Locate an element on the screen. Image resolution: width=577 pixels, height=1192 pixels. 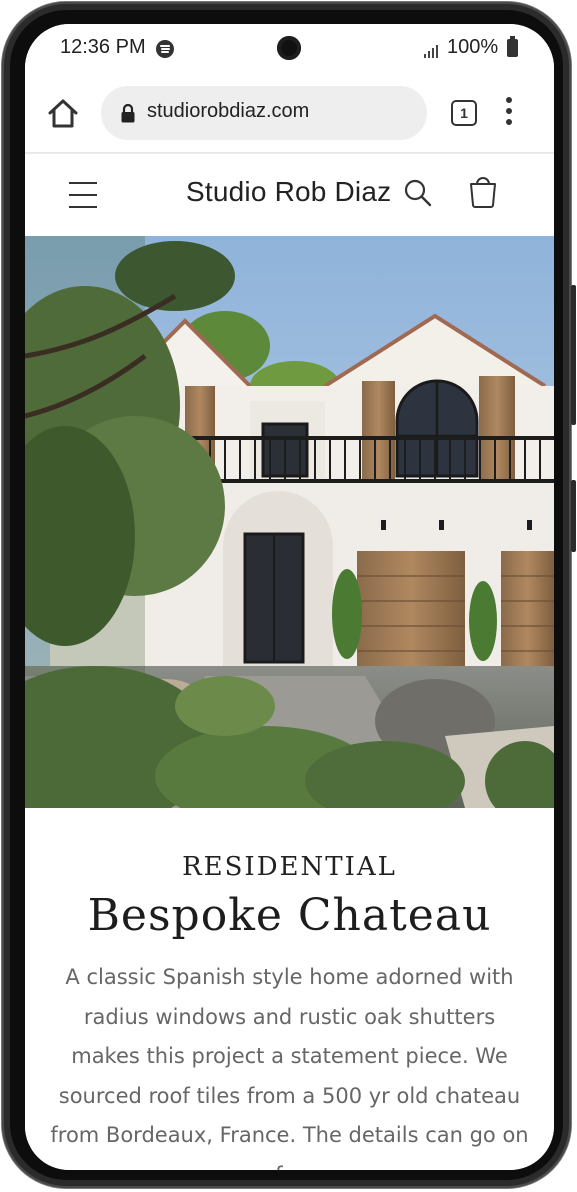
search-icon is located at coordinates (418, 193).